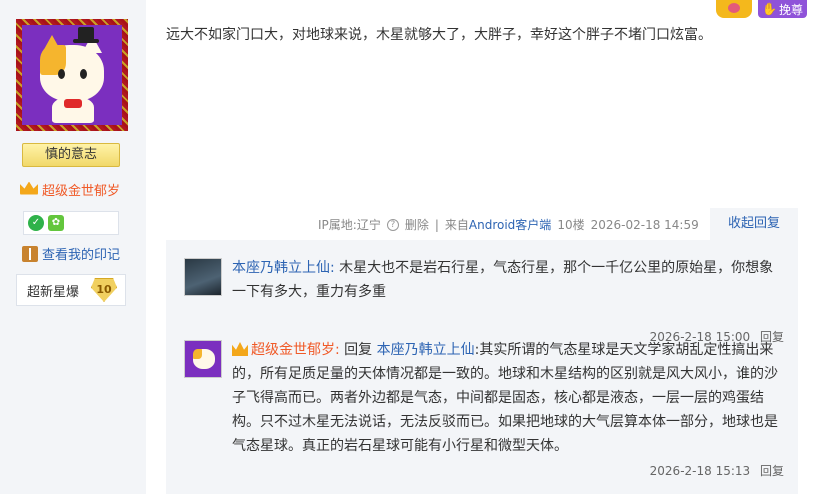  I want to click on memo-link: 查看我的印记, so click(81, 253).